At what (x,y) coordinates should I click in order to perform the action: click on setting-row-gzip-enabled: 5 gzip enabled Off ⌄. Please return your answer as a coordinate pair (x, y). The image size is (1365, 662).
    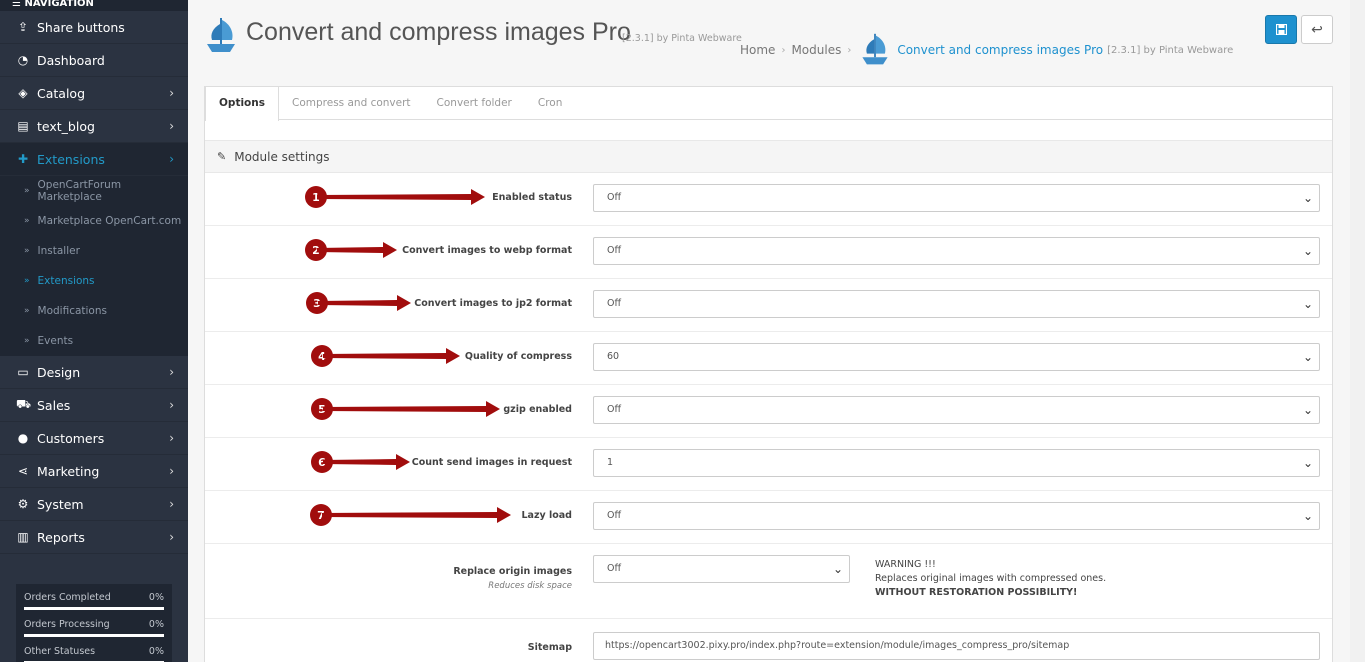
    Looking at the image, I should click on (768, 411).